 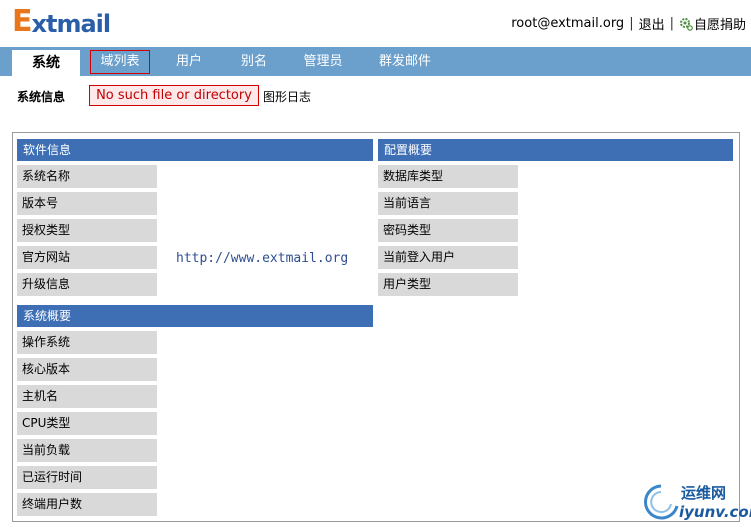 I want to click on system-row-label: CPU类型, so click(x=87, y=423).